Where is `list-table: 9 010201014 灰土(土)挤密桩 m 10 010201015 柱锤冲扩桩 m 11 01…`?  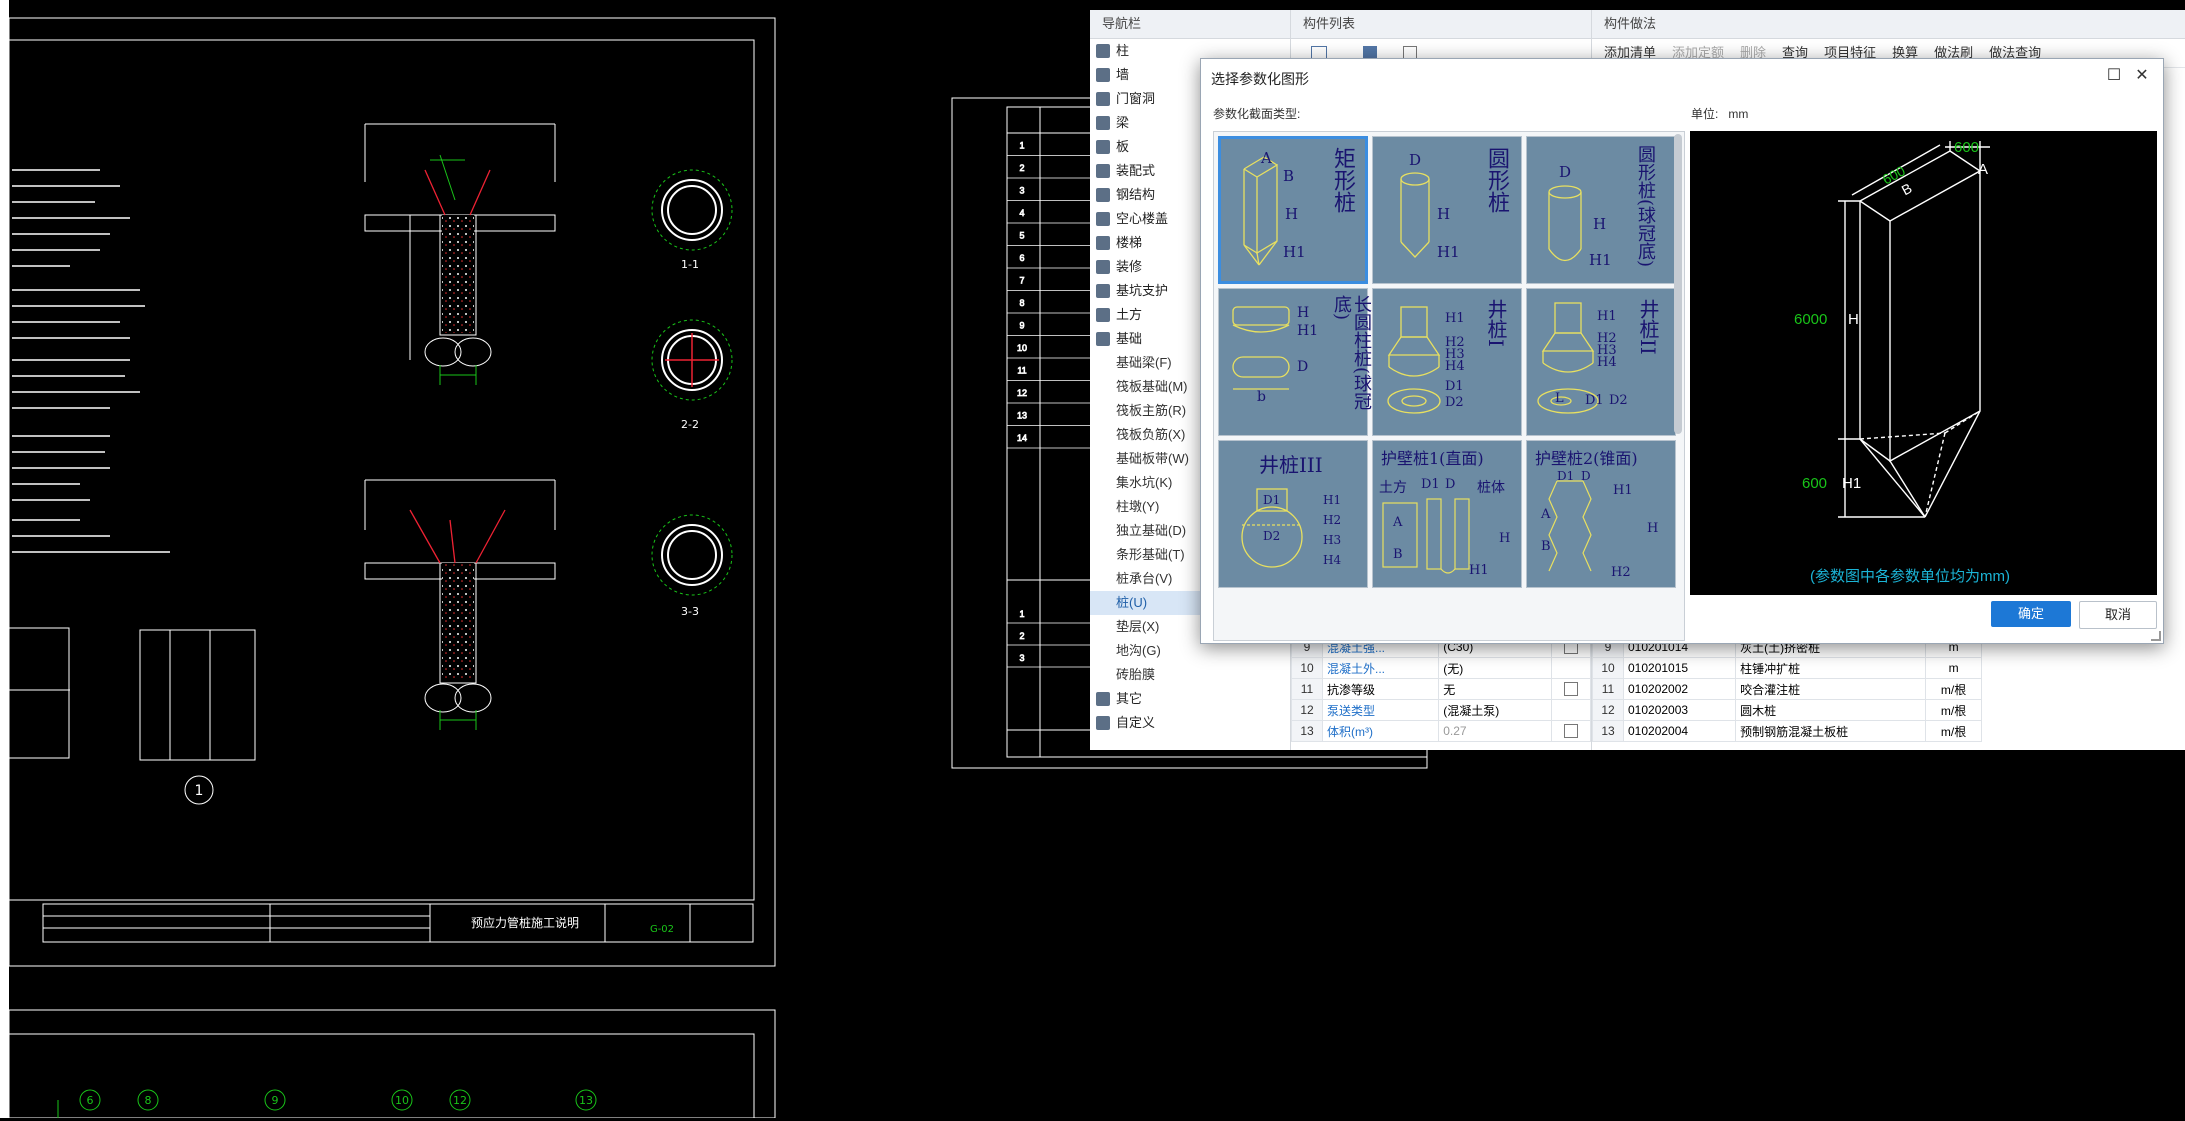
list-table: 9 010201014 灰土(土)挤密桩 m 10 010201015 柱锤冲扩桩 m 11 01… is located at coordinates (1787, 689).